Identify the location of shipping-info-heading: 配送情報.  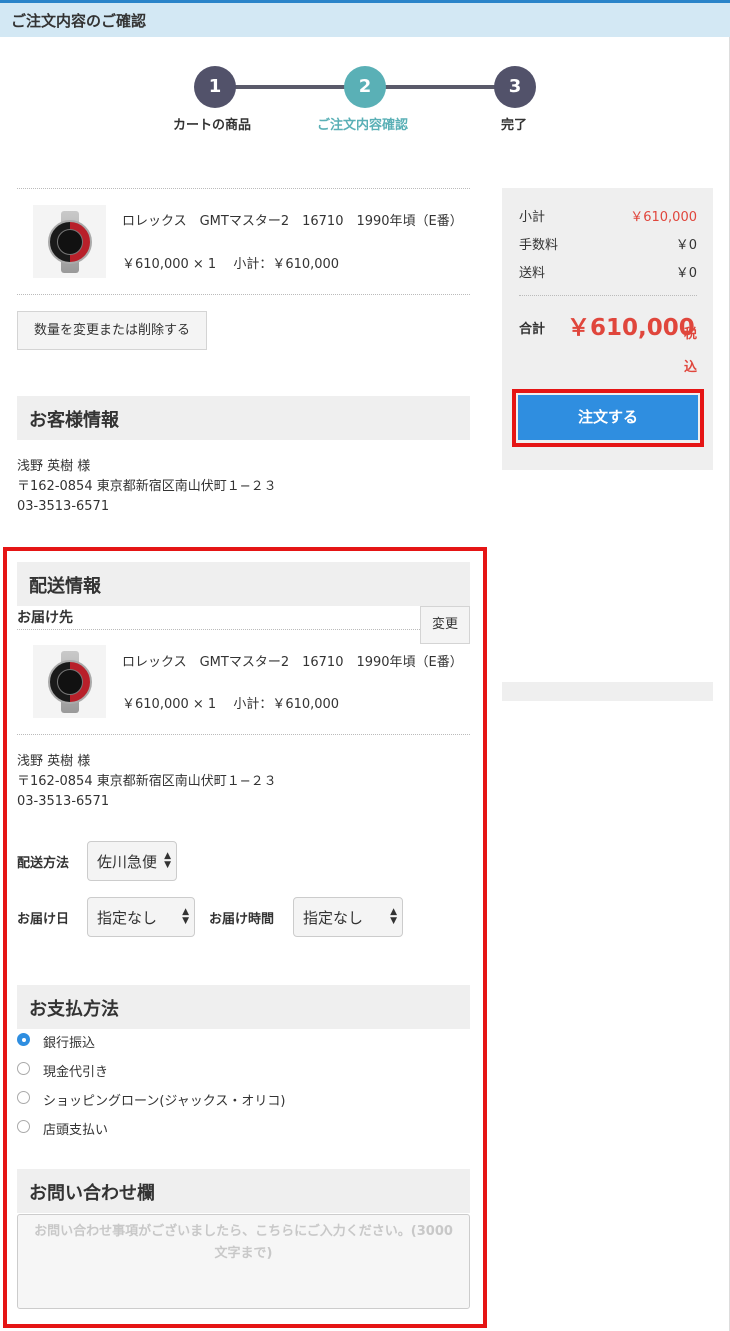
(65, 586).